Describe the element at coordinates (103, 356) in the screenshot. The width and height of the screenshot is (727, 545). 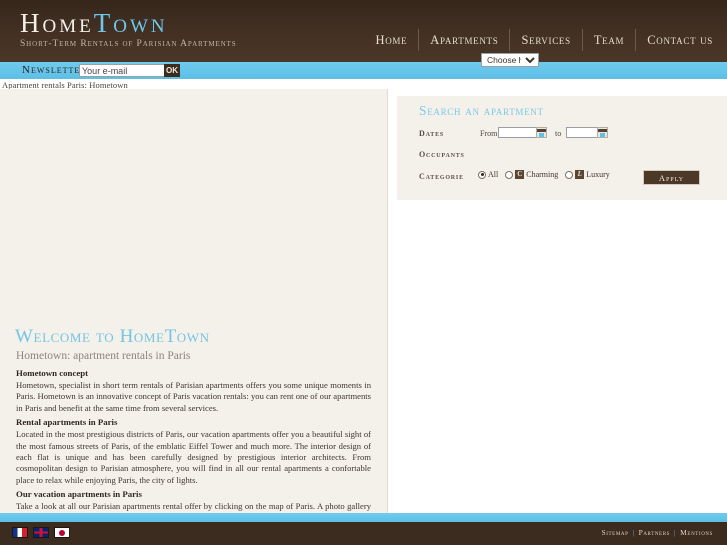
I see `page-subtitle: Hometown: apartment rentals in Paris` at that location.